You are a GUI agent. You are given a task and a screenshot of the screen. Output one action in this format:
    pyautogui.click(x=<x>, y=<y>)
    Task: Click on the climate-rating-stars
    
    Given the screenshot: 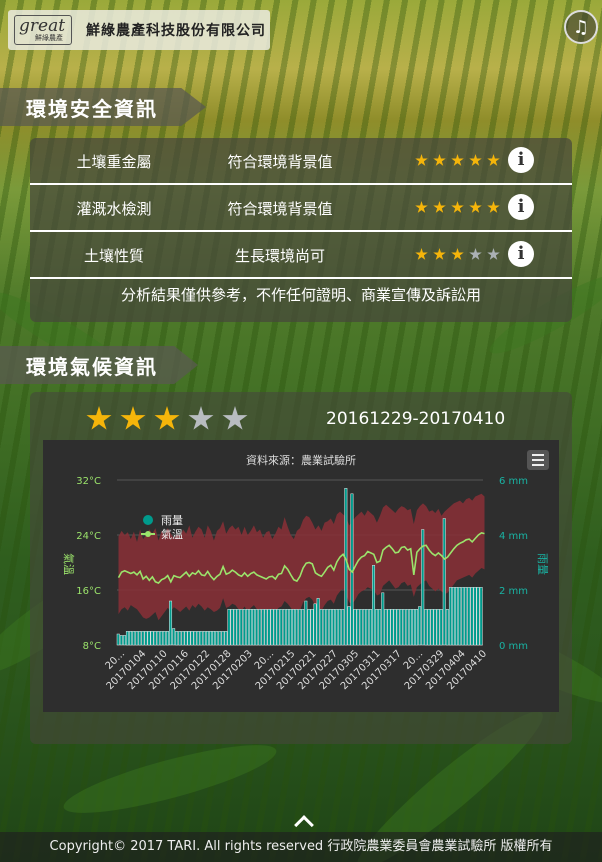 What is the action you would take?
    pyautogui.click(x=171, y=421)
    